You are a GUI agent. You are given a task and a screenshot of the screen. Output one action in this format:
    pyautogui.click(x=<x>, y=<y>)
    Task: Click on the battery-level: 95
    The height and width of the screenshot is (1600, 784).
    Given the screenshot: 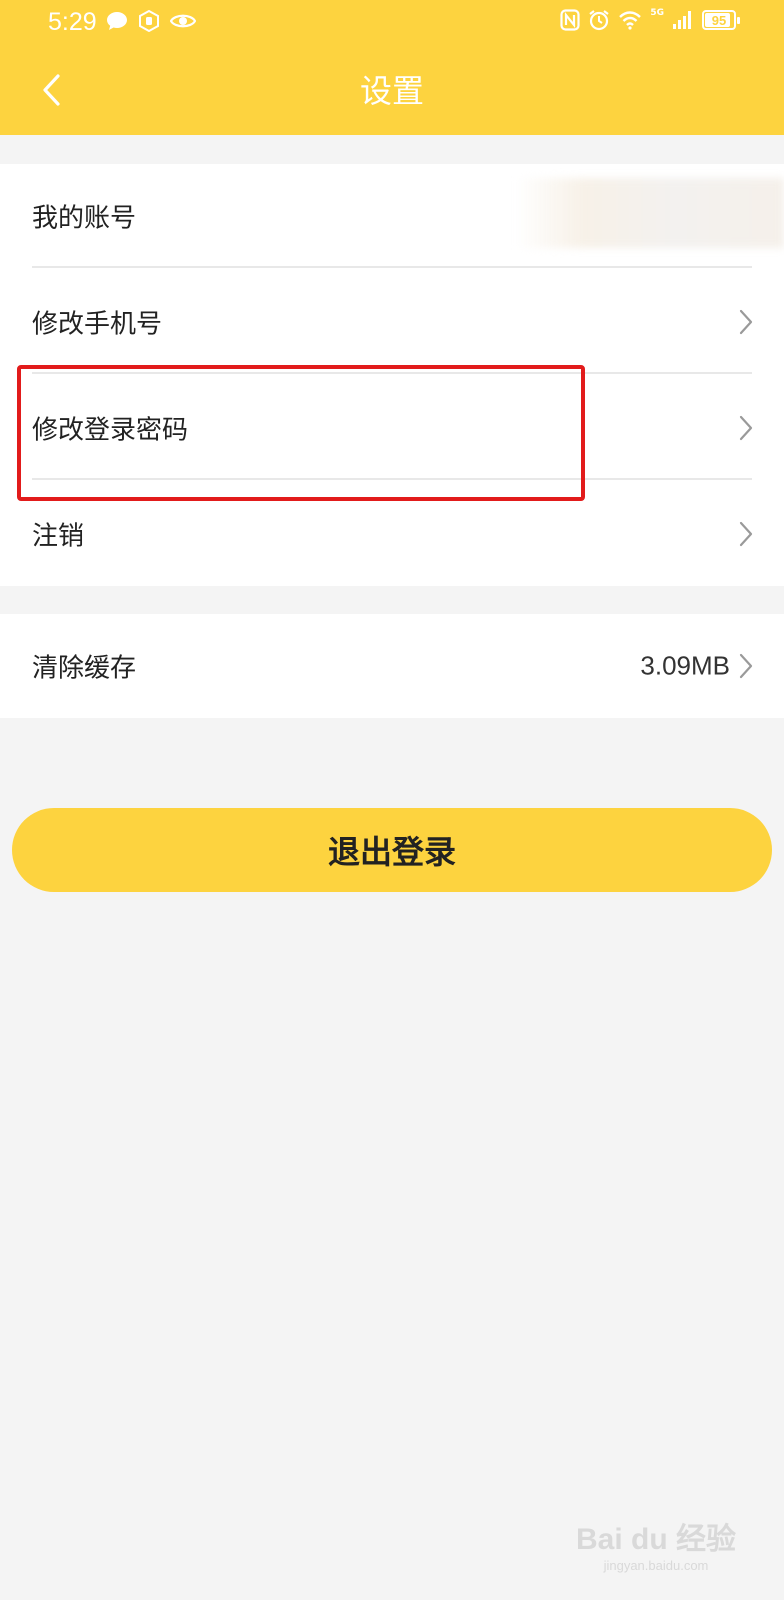 What is the action you would take?
    pyautogui.click(x=719, y=20)
    